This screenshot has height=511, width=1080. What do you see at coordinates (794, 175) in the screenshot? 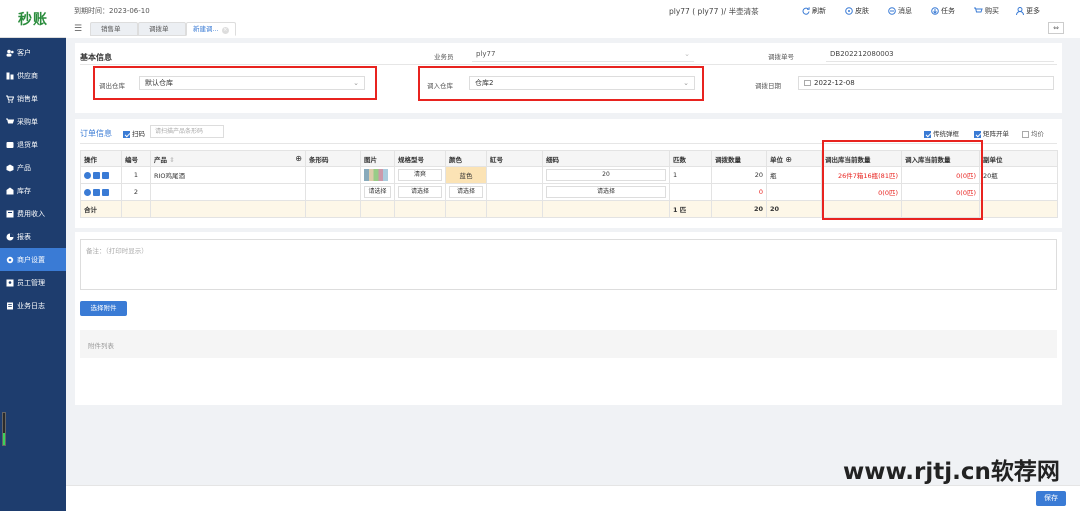
I see `cell-unit: 瓶` at bounding box center [794, 175].